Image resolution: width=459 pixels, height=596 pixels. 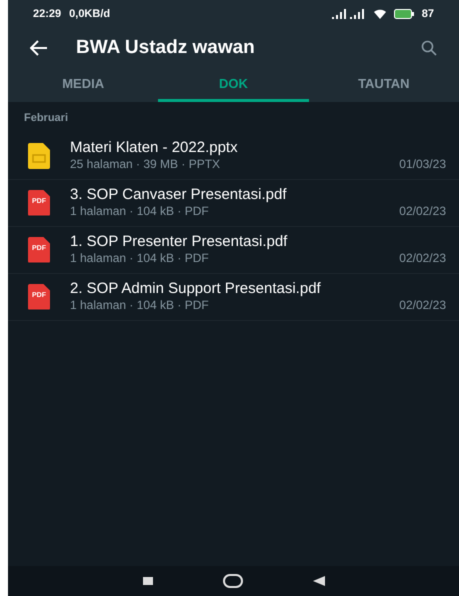 I want to click on file-name: 3. SOP Canvaser Presentasi.pdf, so click(x=179, y=195).